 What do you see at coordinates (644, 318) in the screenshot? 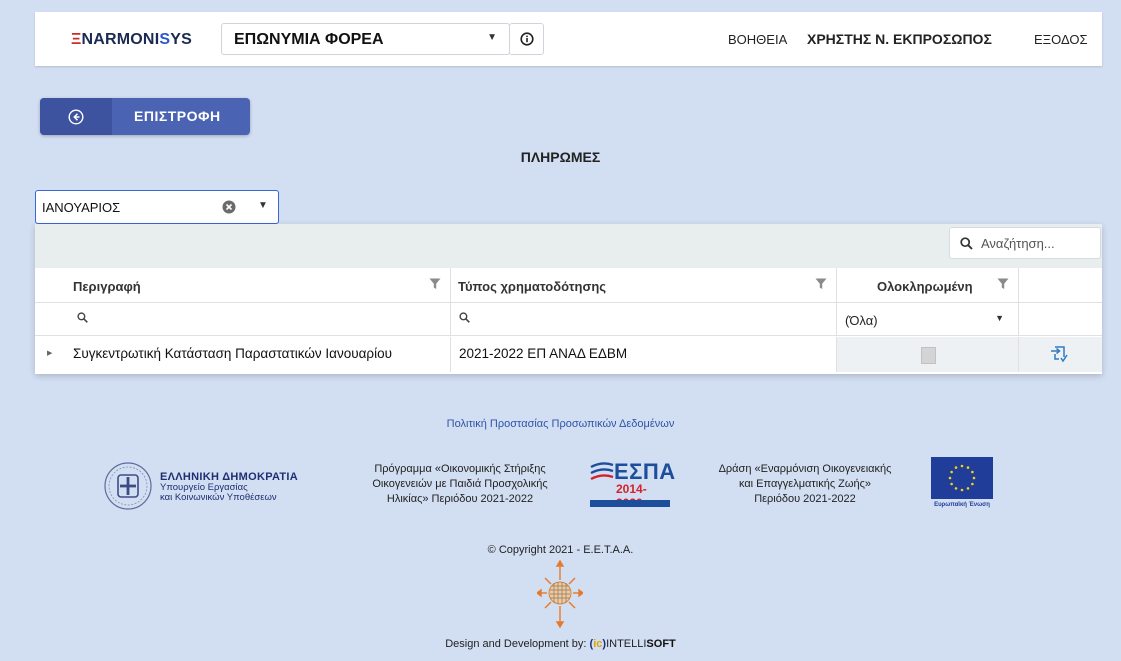
I see `filter-cell-funding-type` at bounding box center [644, 318].